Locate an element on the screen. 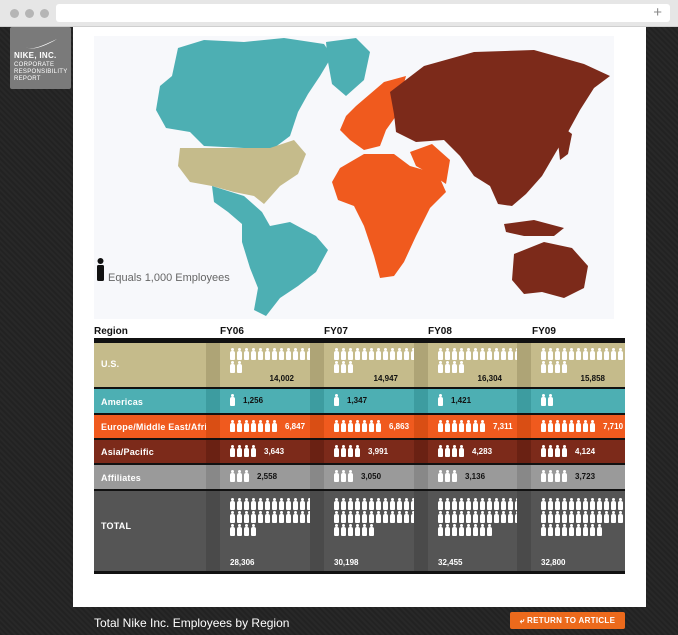 The width and height of the screenshot is (678, 635). employee-count: 15,858 is located at coordinates (592, 378).